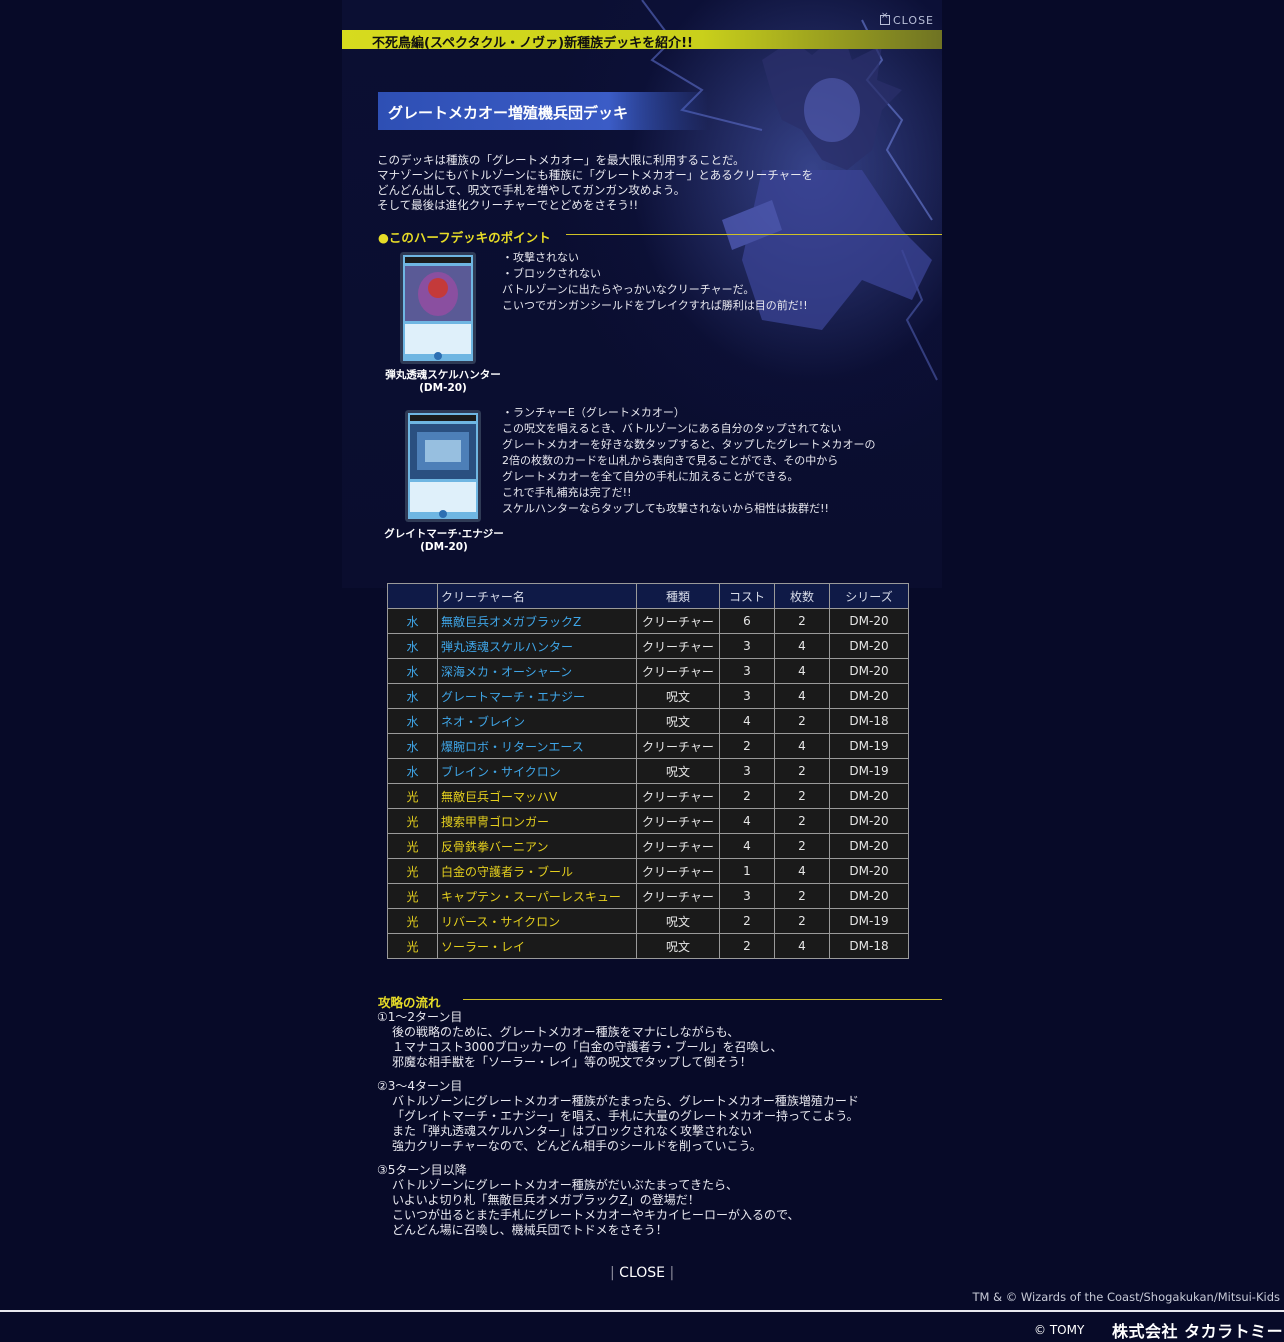  I want to click on card-caption-great-march-energy: グレイトマーチ·エナジー (DM-20), so click(444, 541).